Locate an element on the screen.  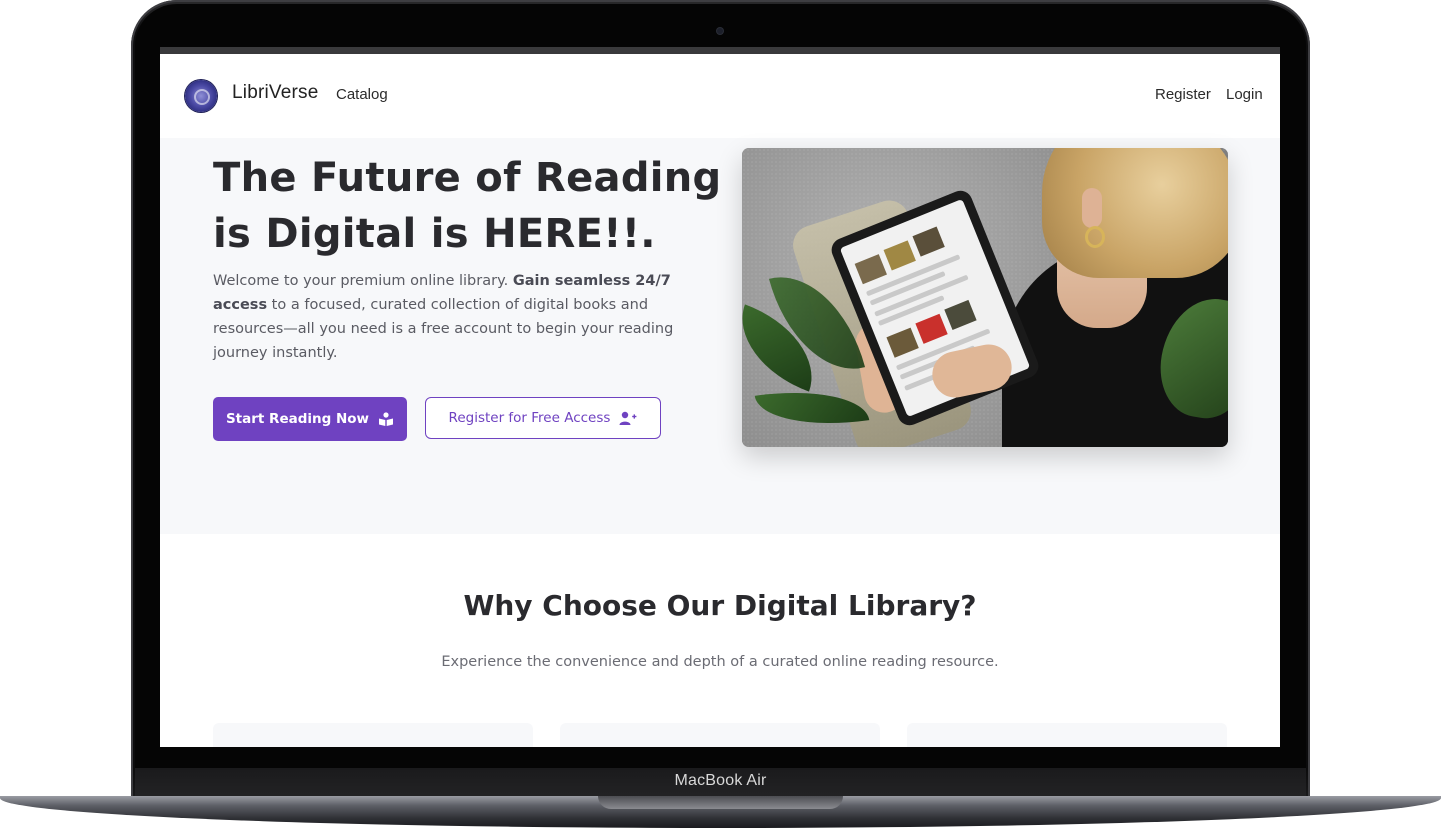
brand-name: LibriVerse is located at coordinates (275, 93).